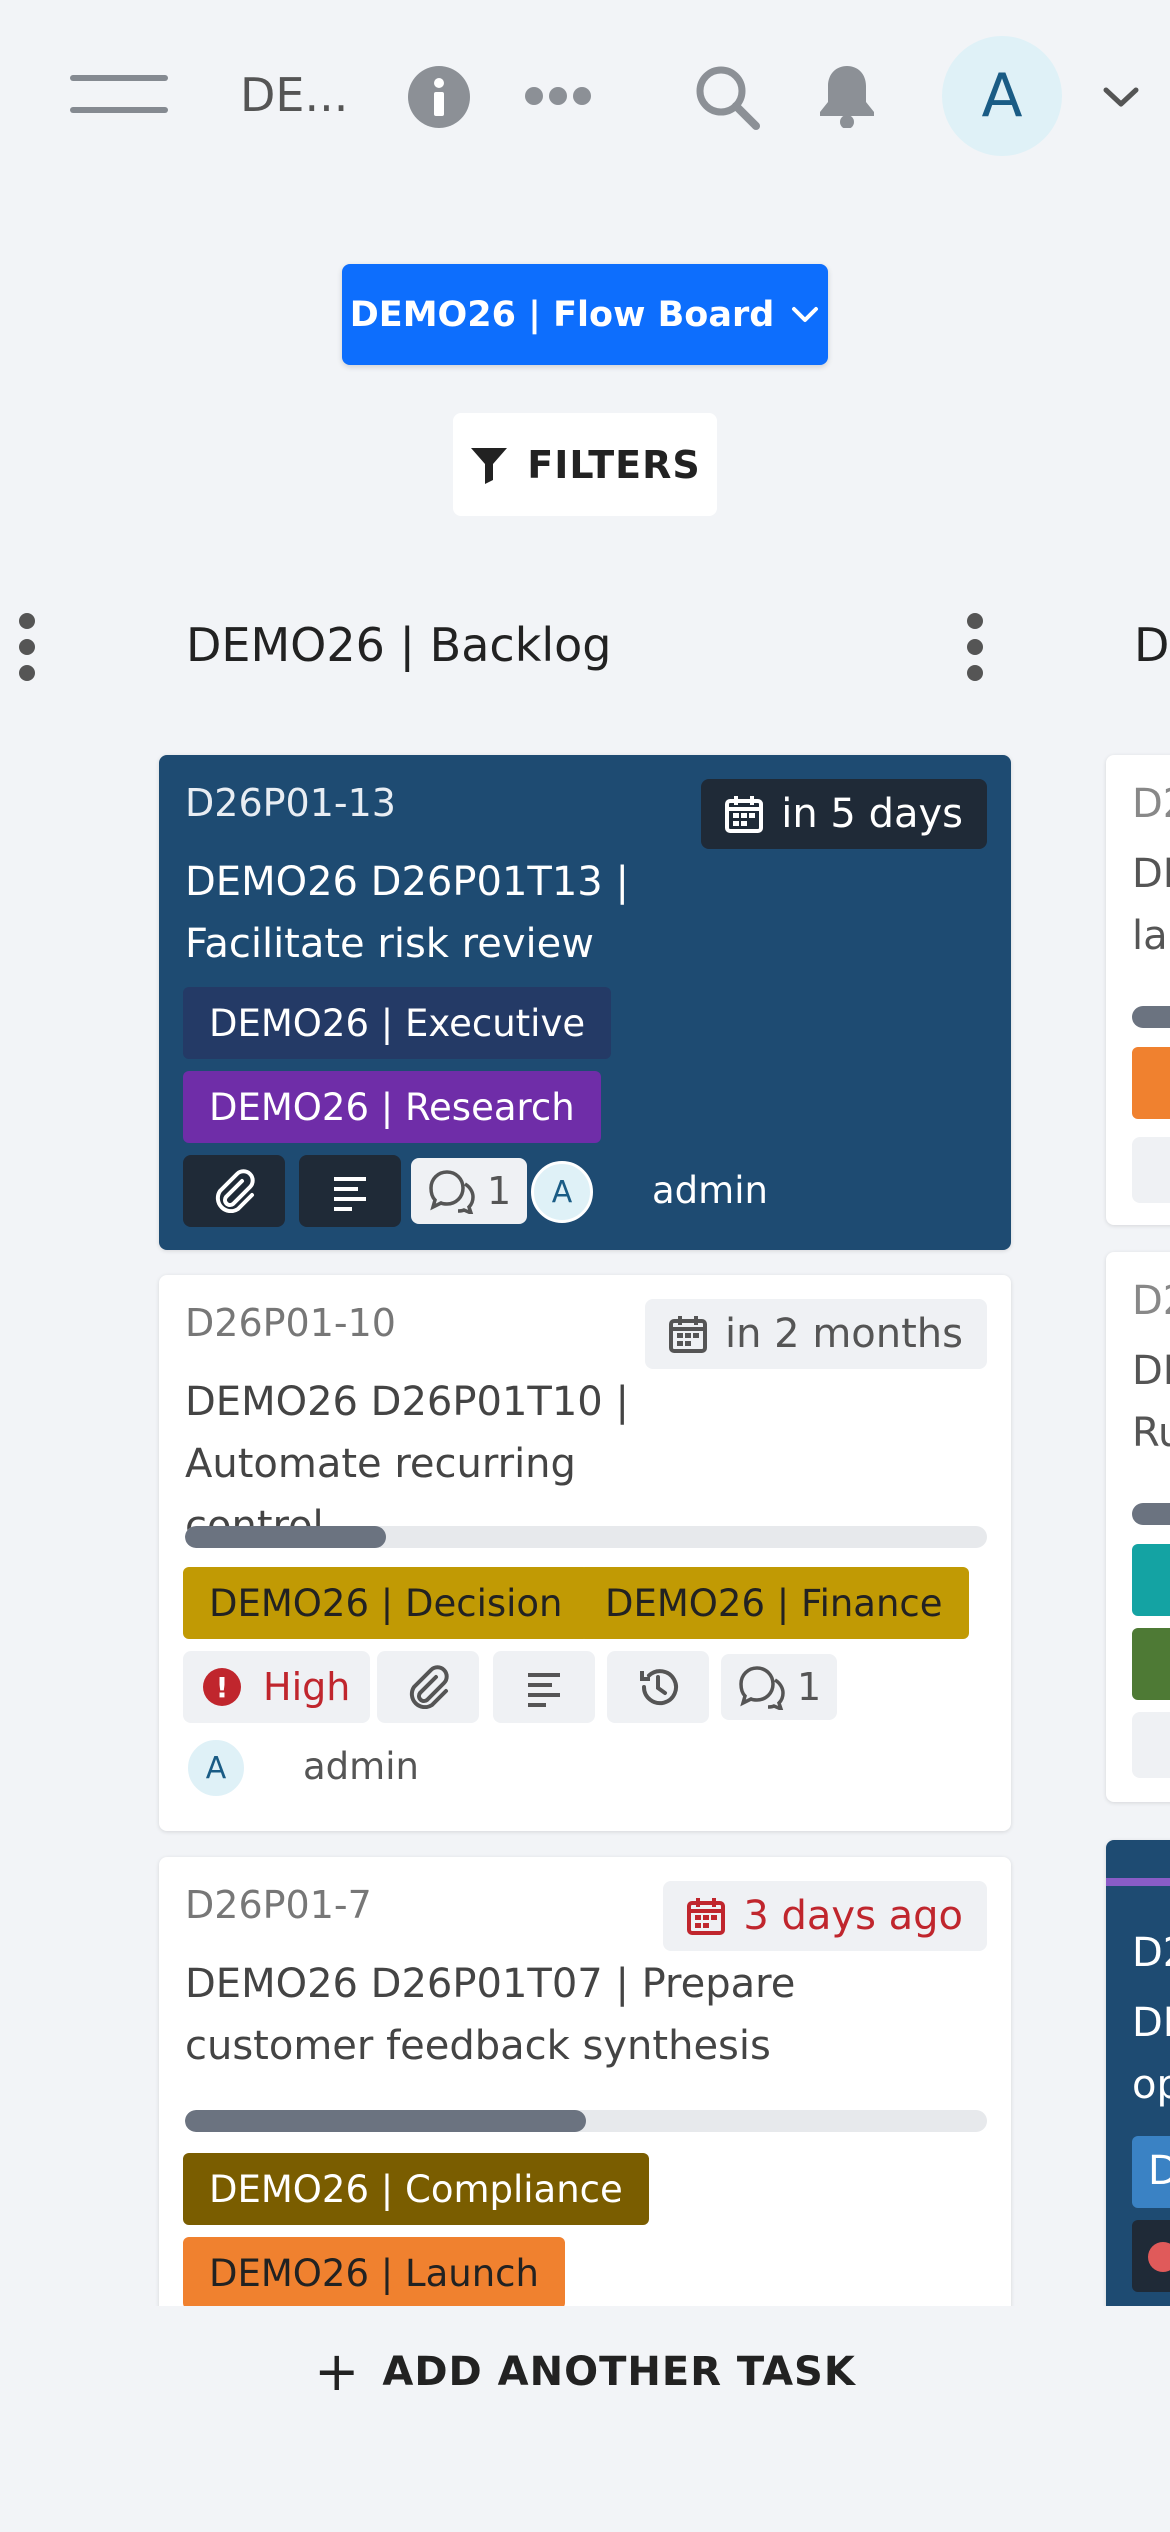 The image size is (1170, 2532). What do you see at coordinates (1002, 96) in the screenshot?
I see `user-avatar: A` at bounding box center [1002, 96].